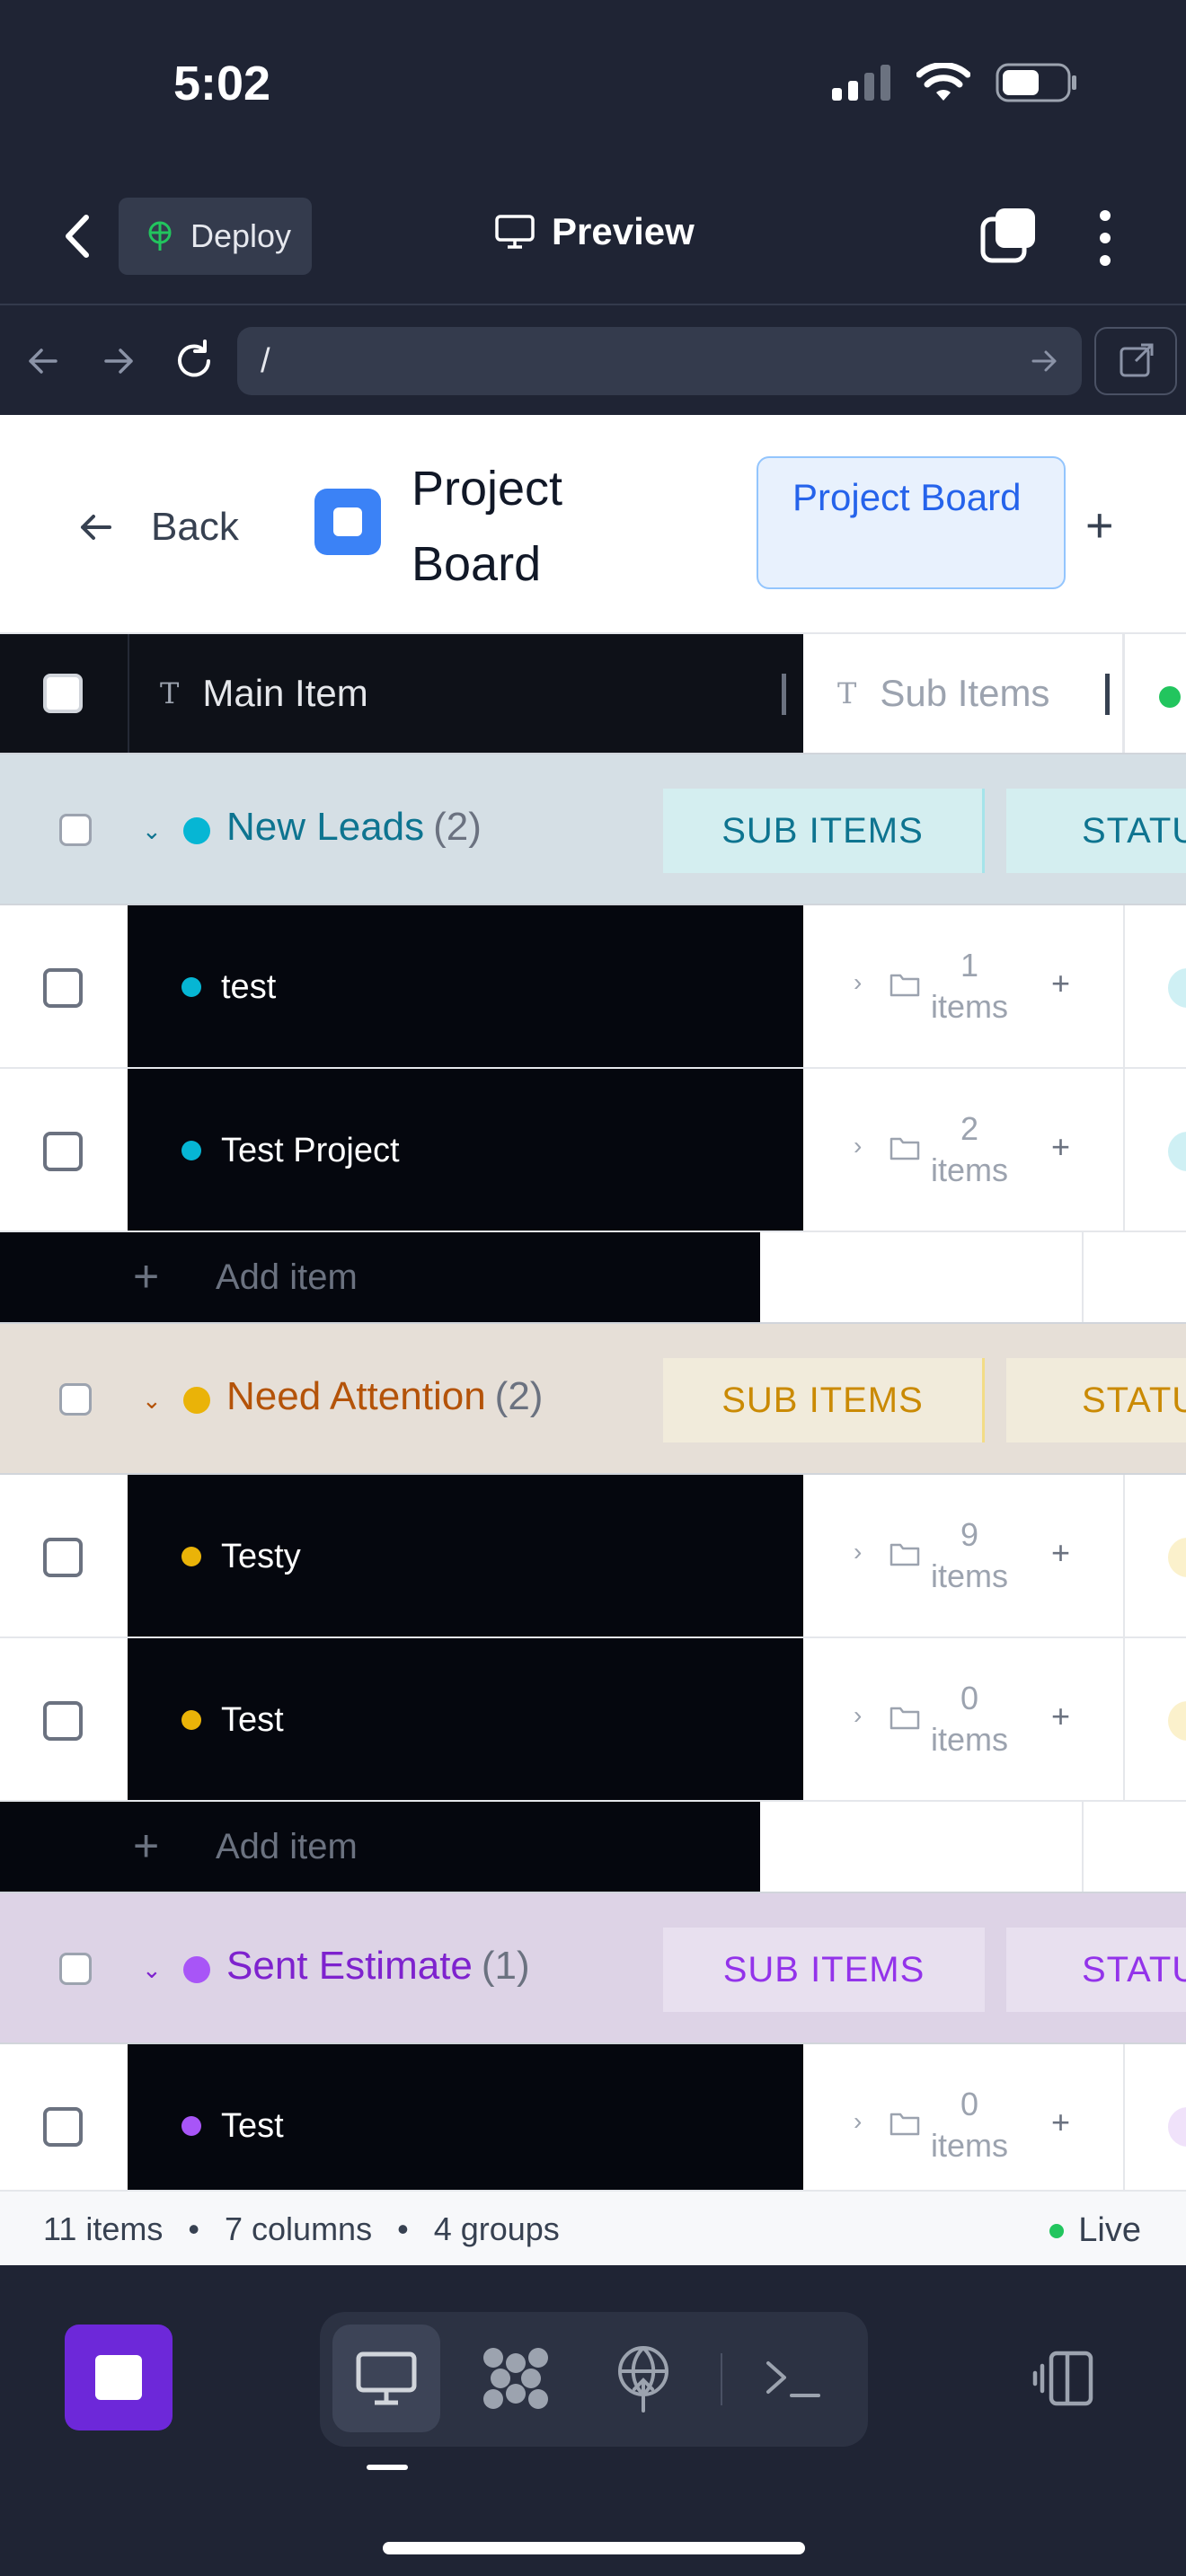 This screenshot has width=1186, height=2576. Describe the element at coordinates (119, 361) in the screenshot. I see `arrow-forward-icon` at that location.